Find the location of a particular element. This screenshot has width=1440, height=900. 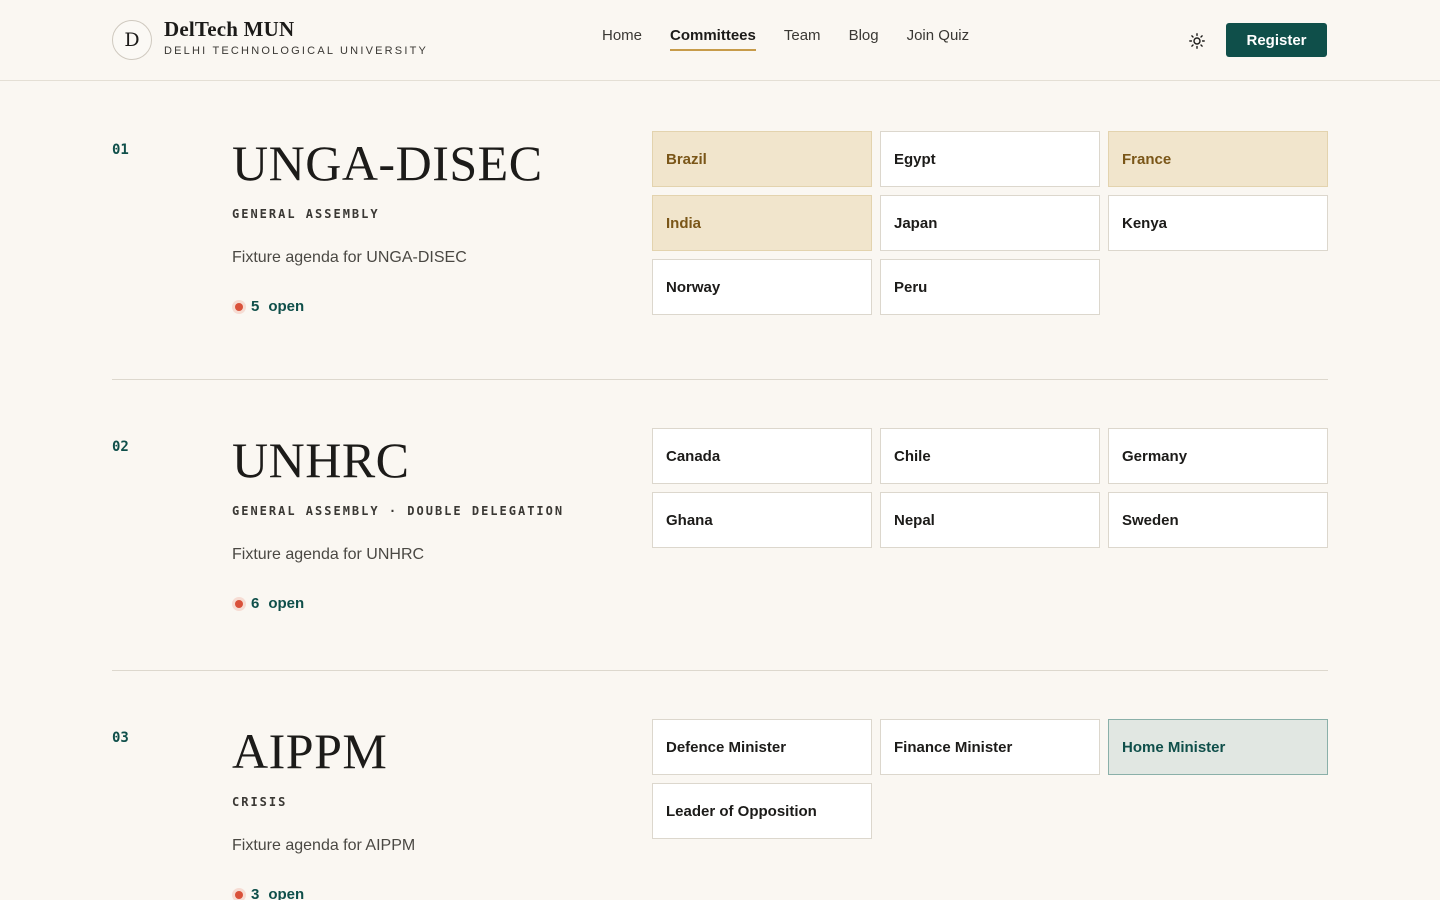

portfolio-cell: Egypt is located at coordinates (990, 159).